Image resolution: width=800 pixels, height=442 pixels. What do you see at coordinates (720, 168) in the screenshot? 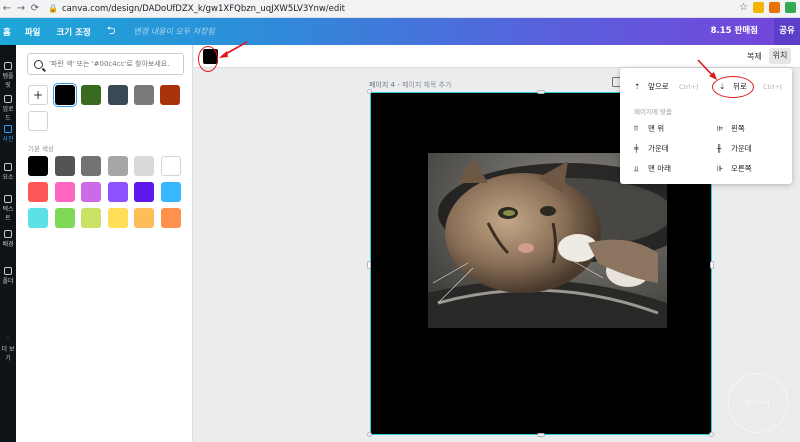
I see `align-right-icon: ⊪` at bounding box center [720, 168].